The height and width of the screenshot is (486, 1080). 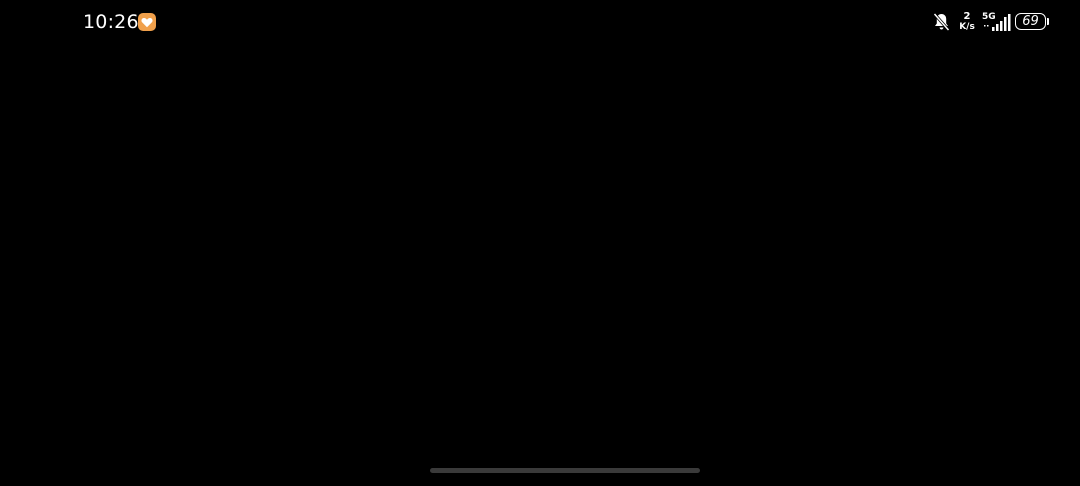 I want to click on heart-app-icon, so click(x=147, y=22).